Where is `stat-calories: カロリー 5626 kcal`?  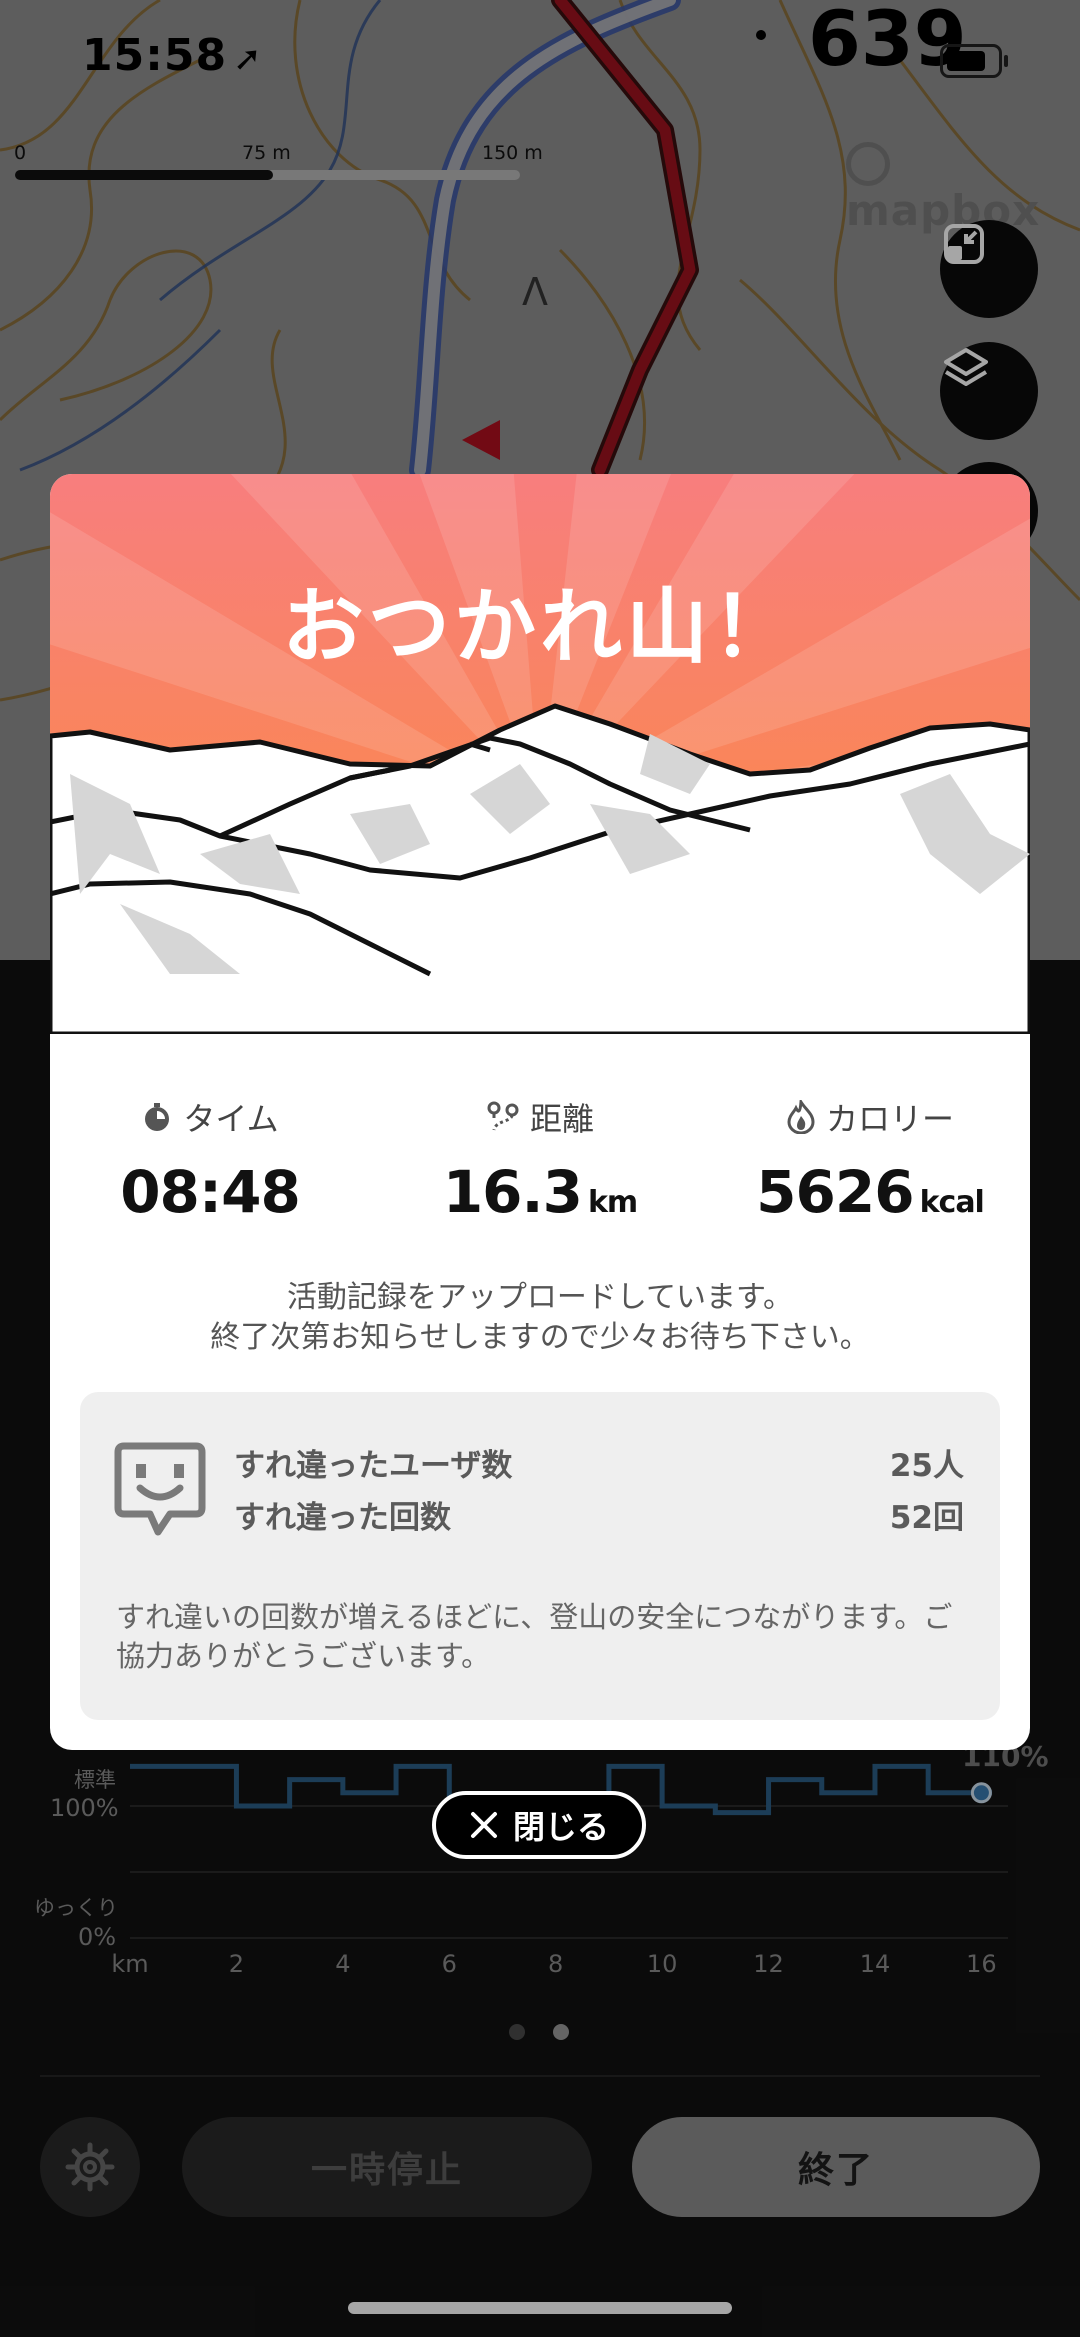 stat-calories: カロリー 5626 kcal is located at coordinates (870, 1160).